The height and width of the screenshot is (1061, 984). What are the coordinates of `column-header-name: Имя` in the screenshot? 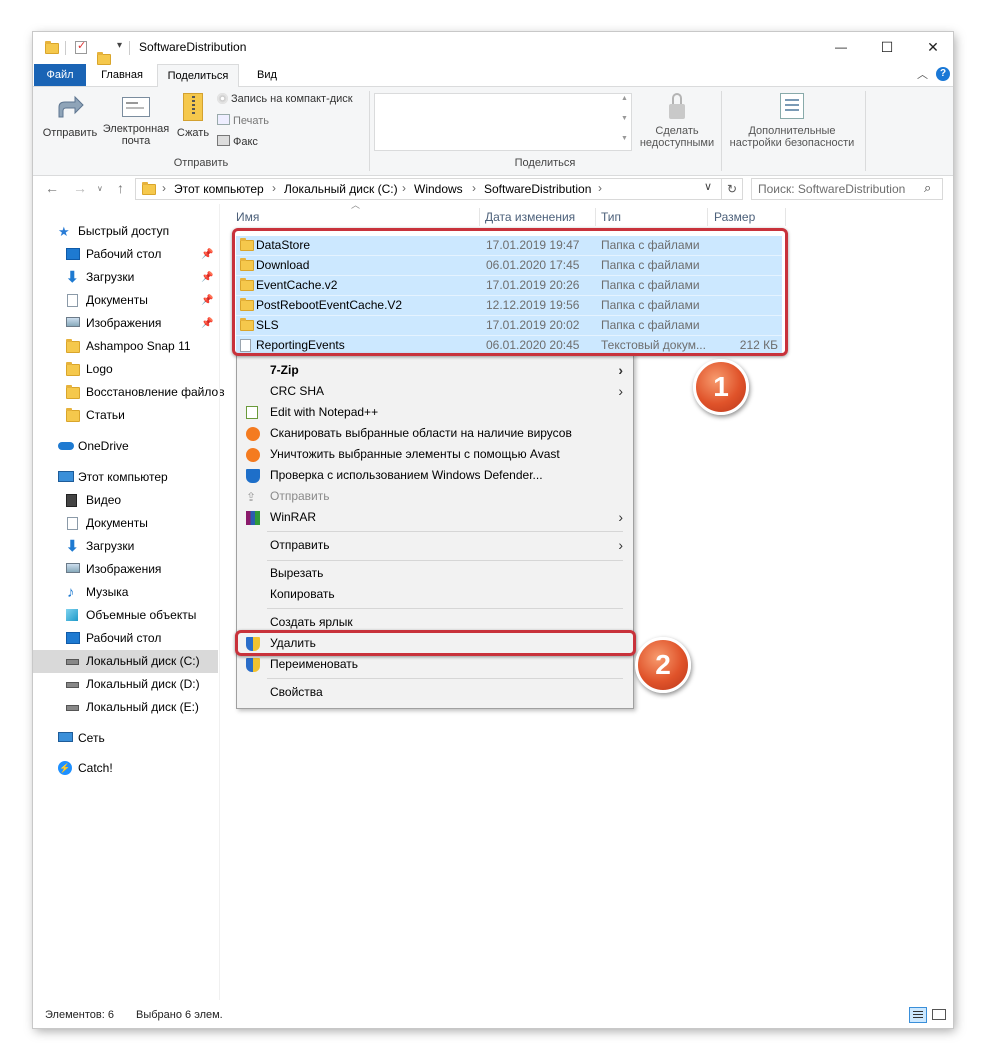 It's located at (247, 217).